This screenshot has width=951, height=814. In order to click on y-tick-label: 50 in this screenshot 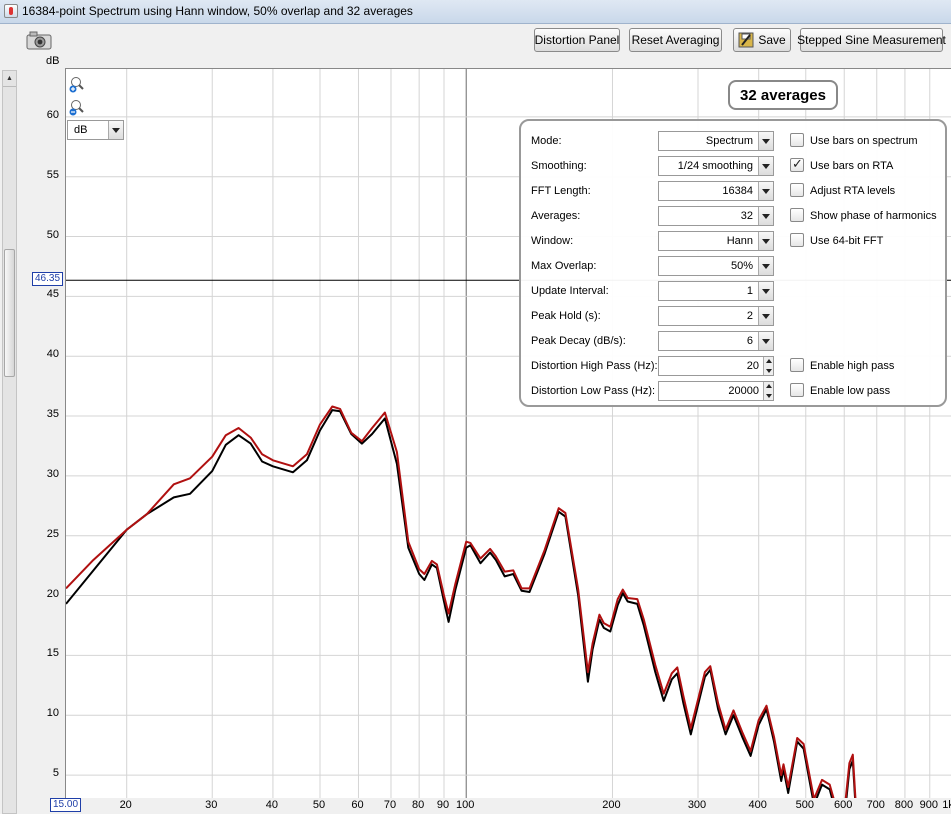, I will do `click(52, 234)`.